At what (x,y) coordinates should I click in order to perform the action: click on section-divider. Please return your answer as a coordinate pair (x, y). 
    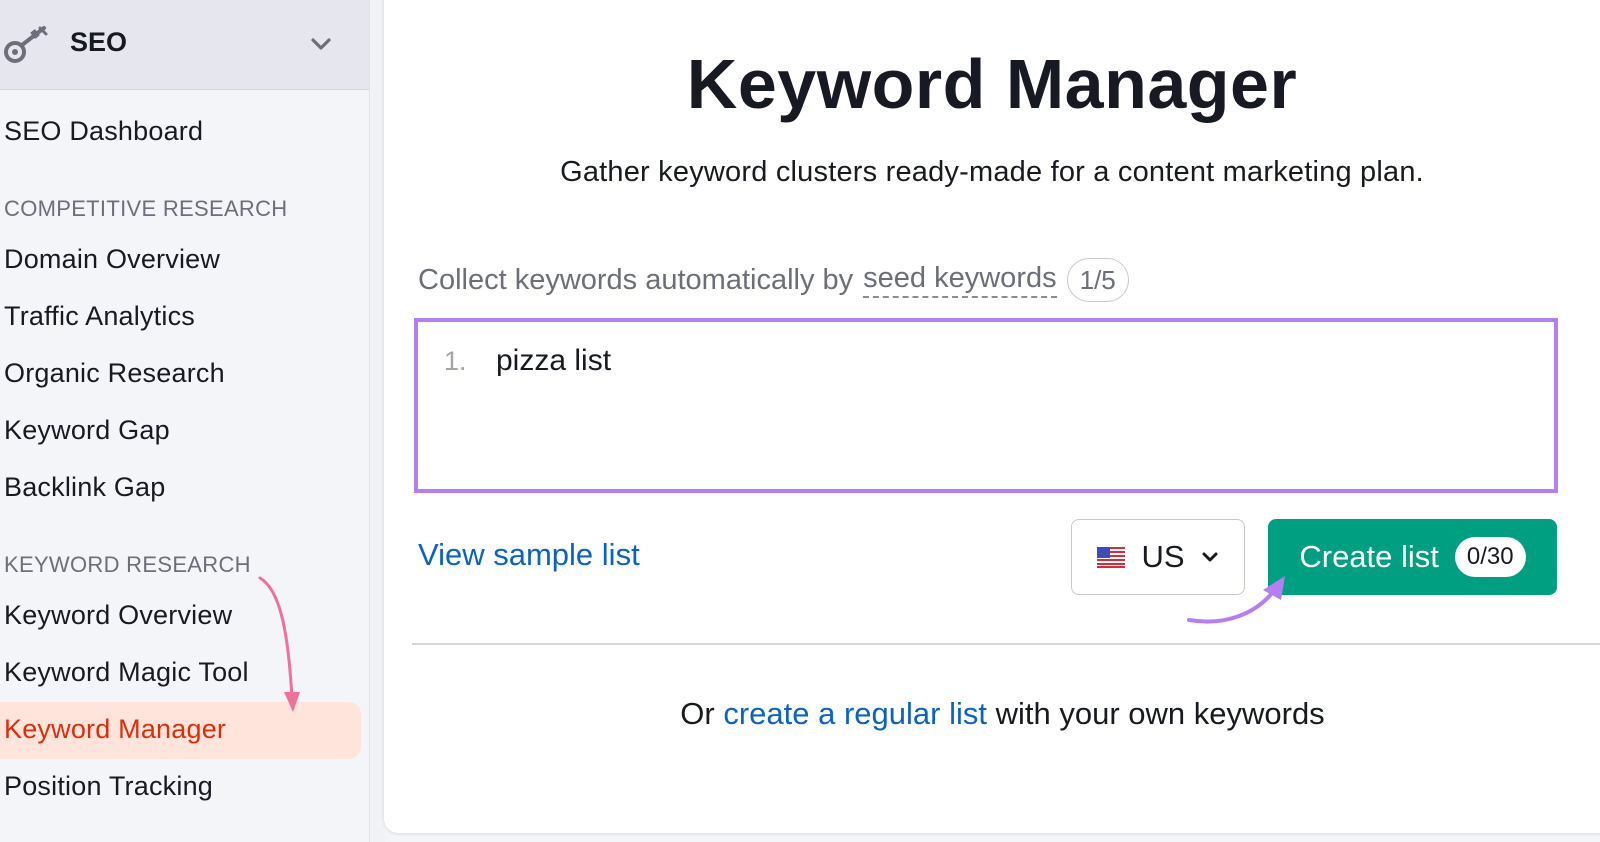
    Looking at the image, I should click on (1006, 644).